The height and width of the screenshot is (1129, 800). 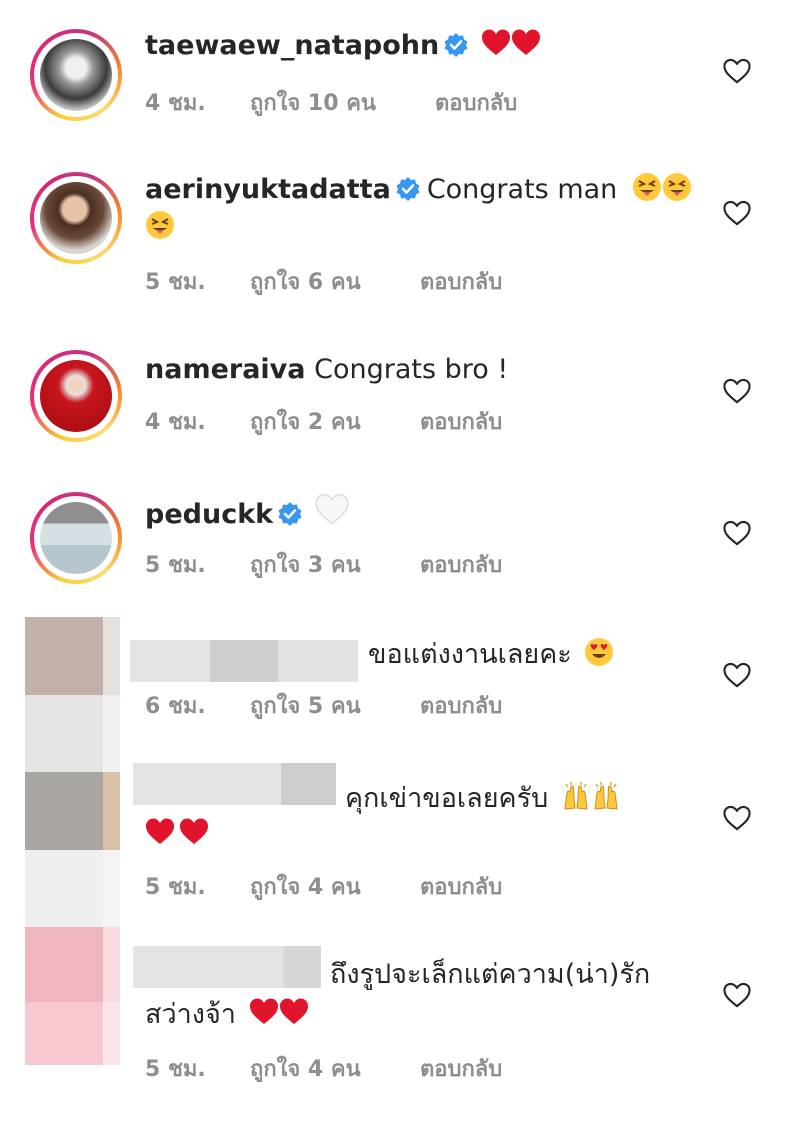 I want to click on comment-likes: ถูกใจ 3 คน, so click(x=305, y=564).